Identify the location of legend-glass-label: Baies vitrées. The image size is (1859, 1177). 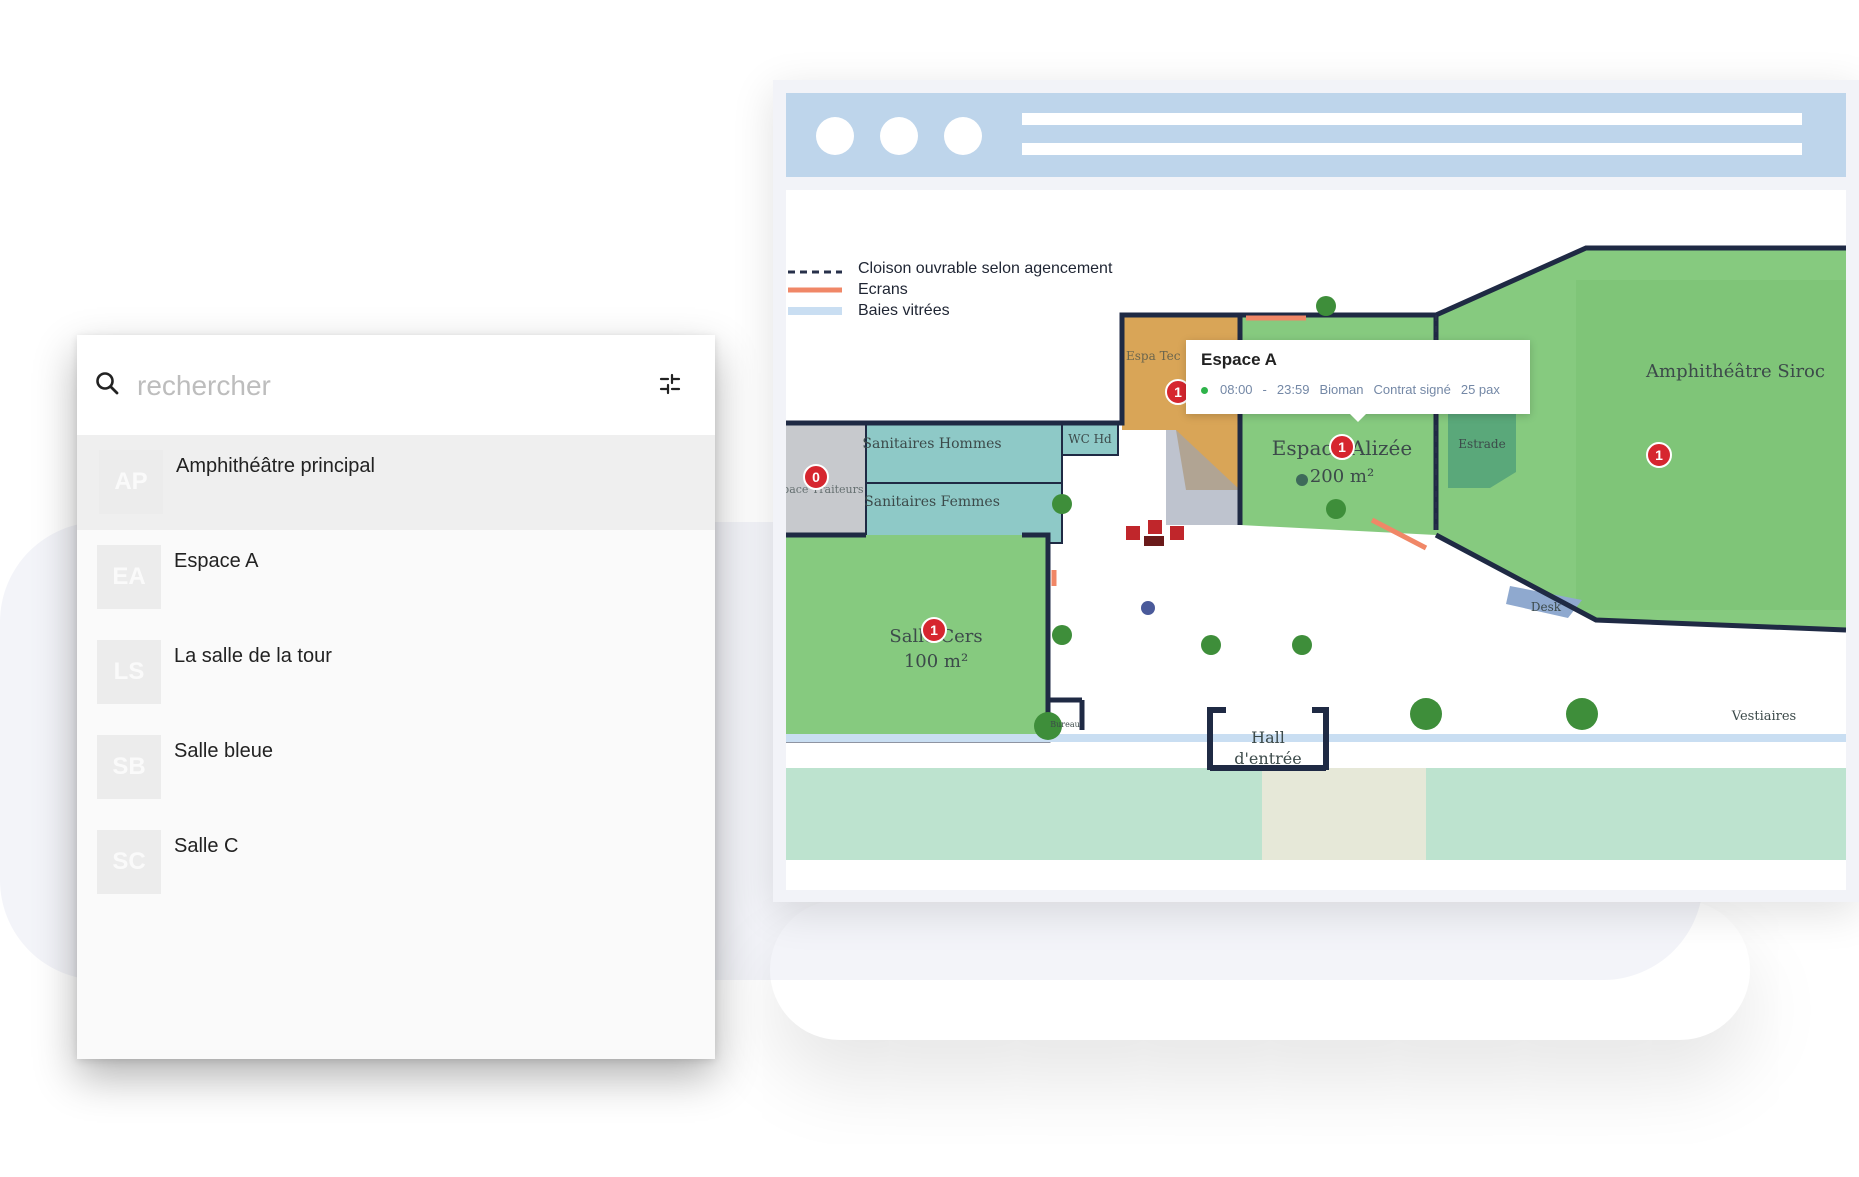
(904, 310).